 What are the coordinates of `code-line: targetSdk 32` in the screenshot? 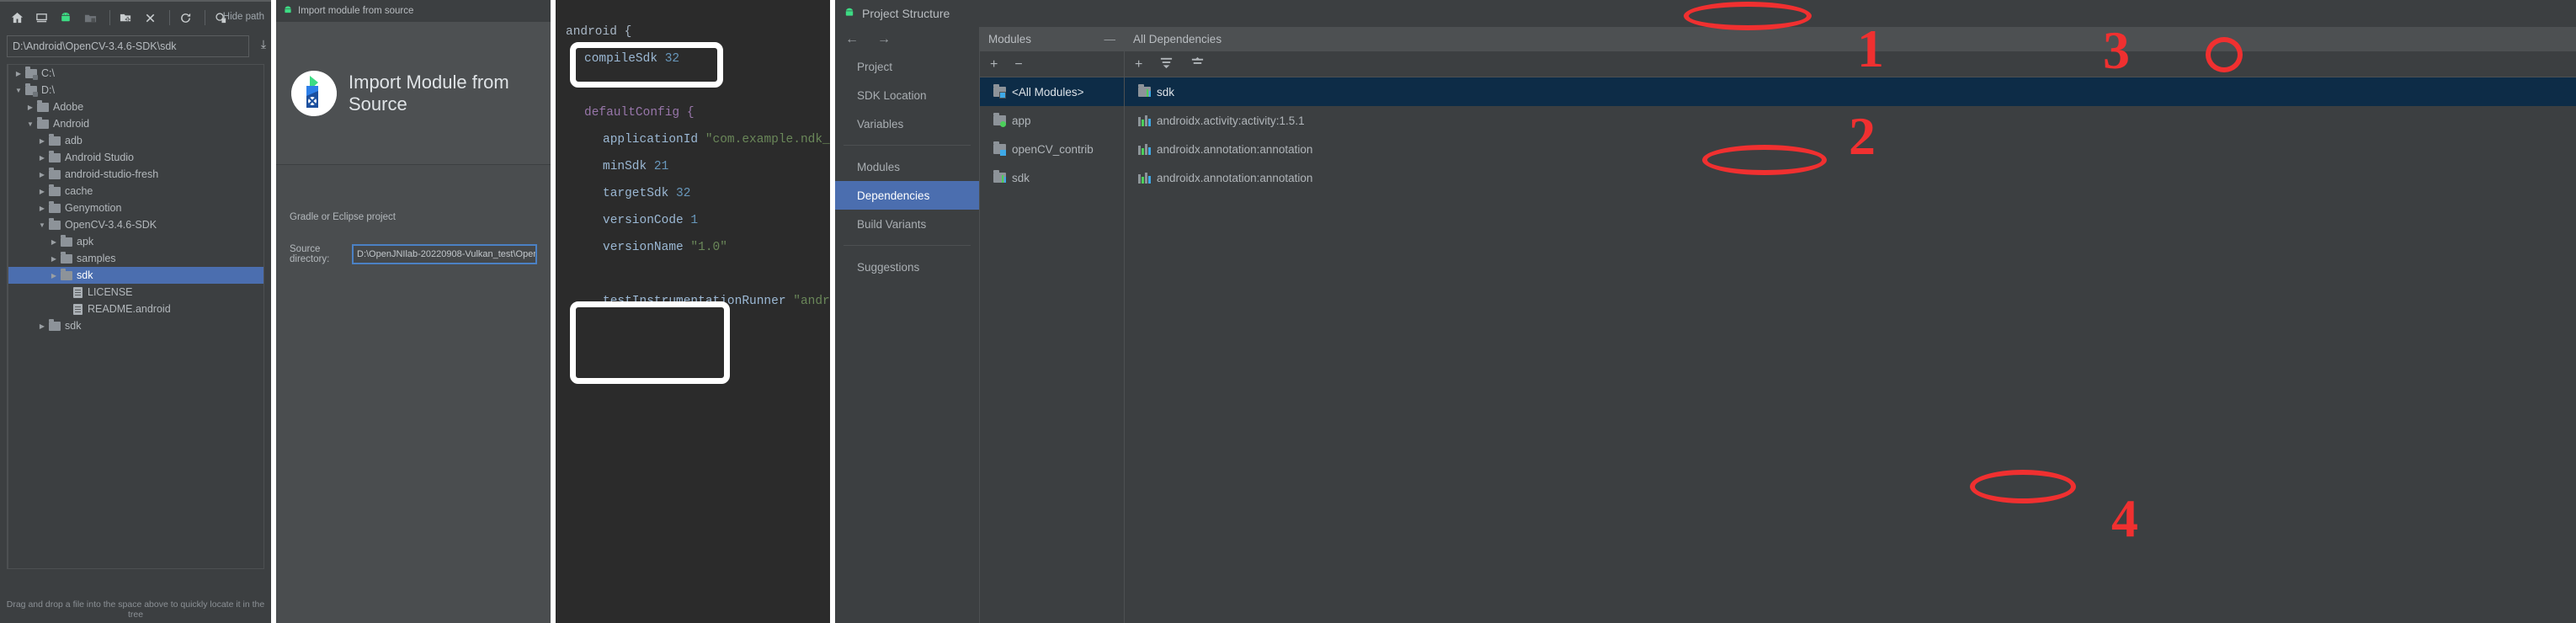 It's located at (698, 193).